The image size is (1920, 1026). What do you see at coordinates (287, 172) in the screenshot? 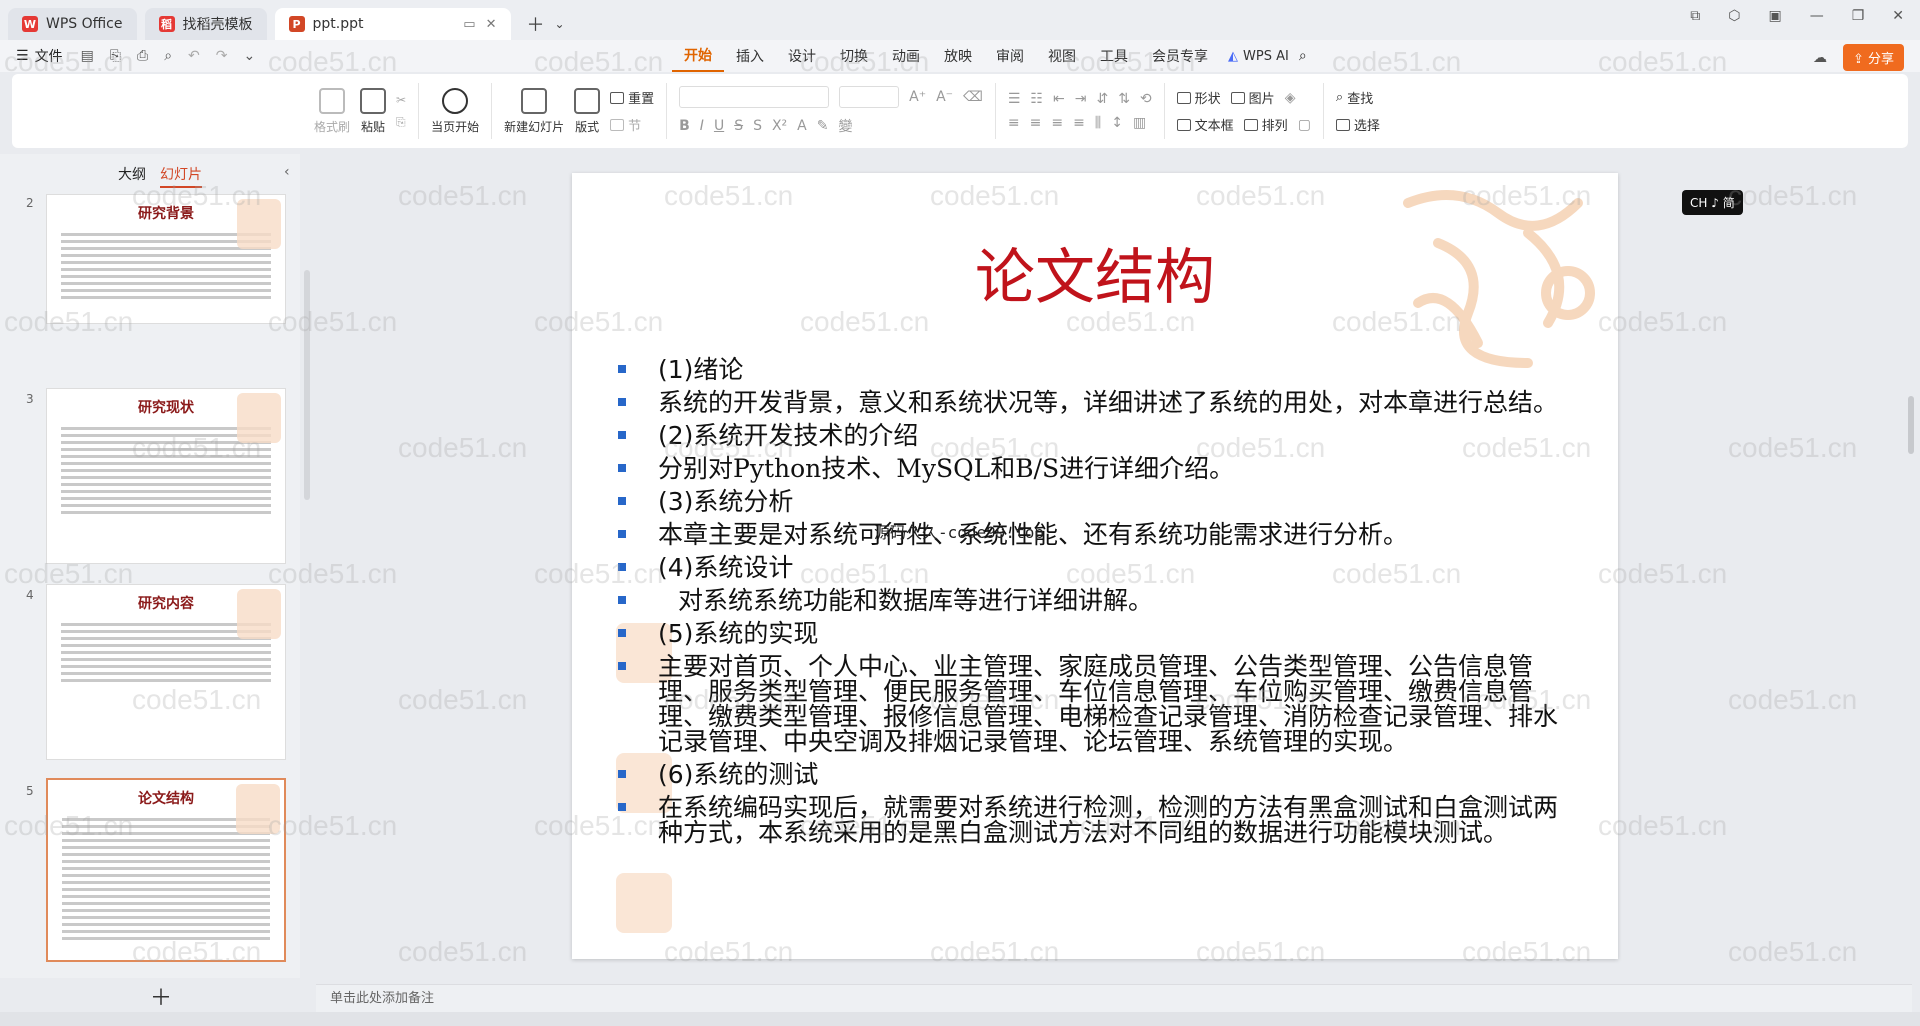
I see `collapse-panel-icon: ‹` at bounding box center [287, 172].